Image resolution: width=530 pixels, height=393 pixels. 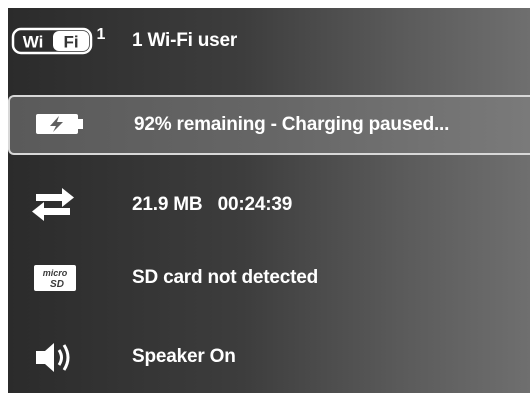 What do you see at coordinates (184, 356) in the screenshot?
I see `speaker-label: Speaker On` at bounding box center [184, 356].